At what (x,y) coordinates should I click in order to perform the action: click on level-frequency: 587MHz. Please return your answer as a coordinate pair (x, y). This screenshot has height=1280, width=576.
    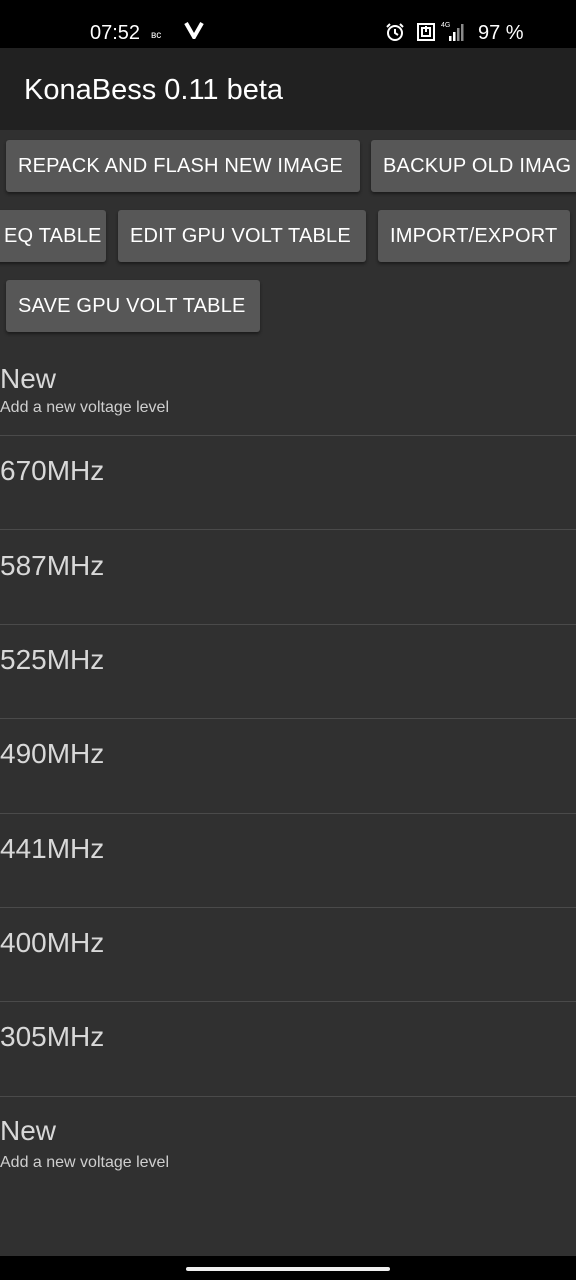
    Looking at the image, I should click on (52, 565).